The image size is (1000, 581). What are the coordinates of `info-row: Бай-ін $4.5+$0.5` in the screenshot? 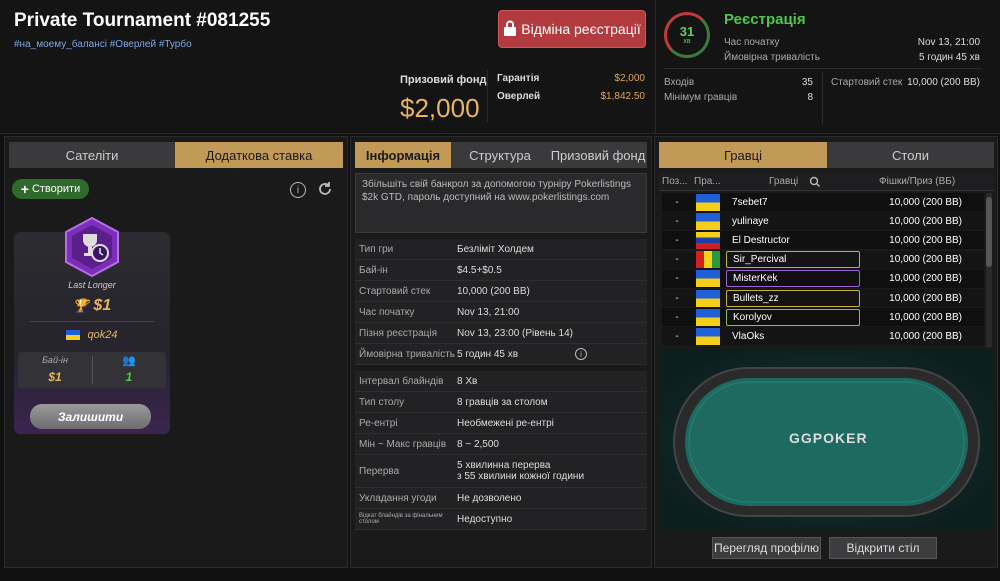 It's located at (501, 270).